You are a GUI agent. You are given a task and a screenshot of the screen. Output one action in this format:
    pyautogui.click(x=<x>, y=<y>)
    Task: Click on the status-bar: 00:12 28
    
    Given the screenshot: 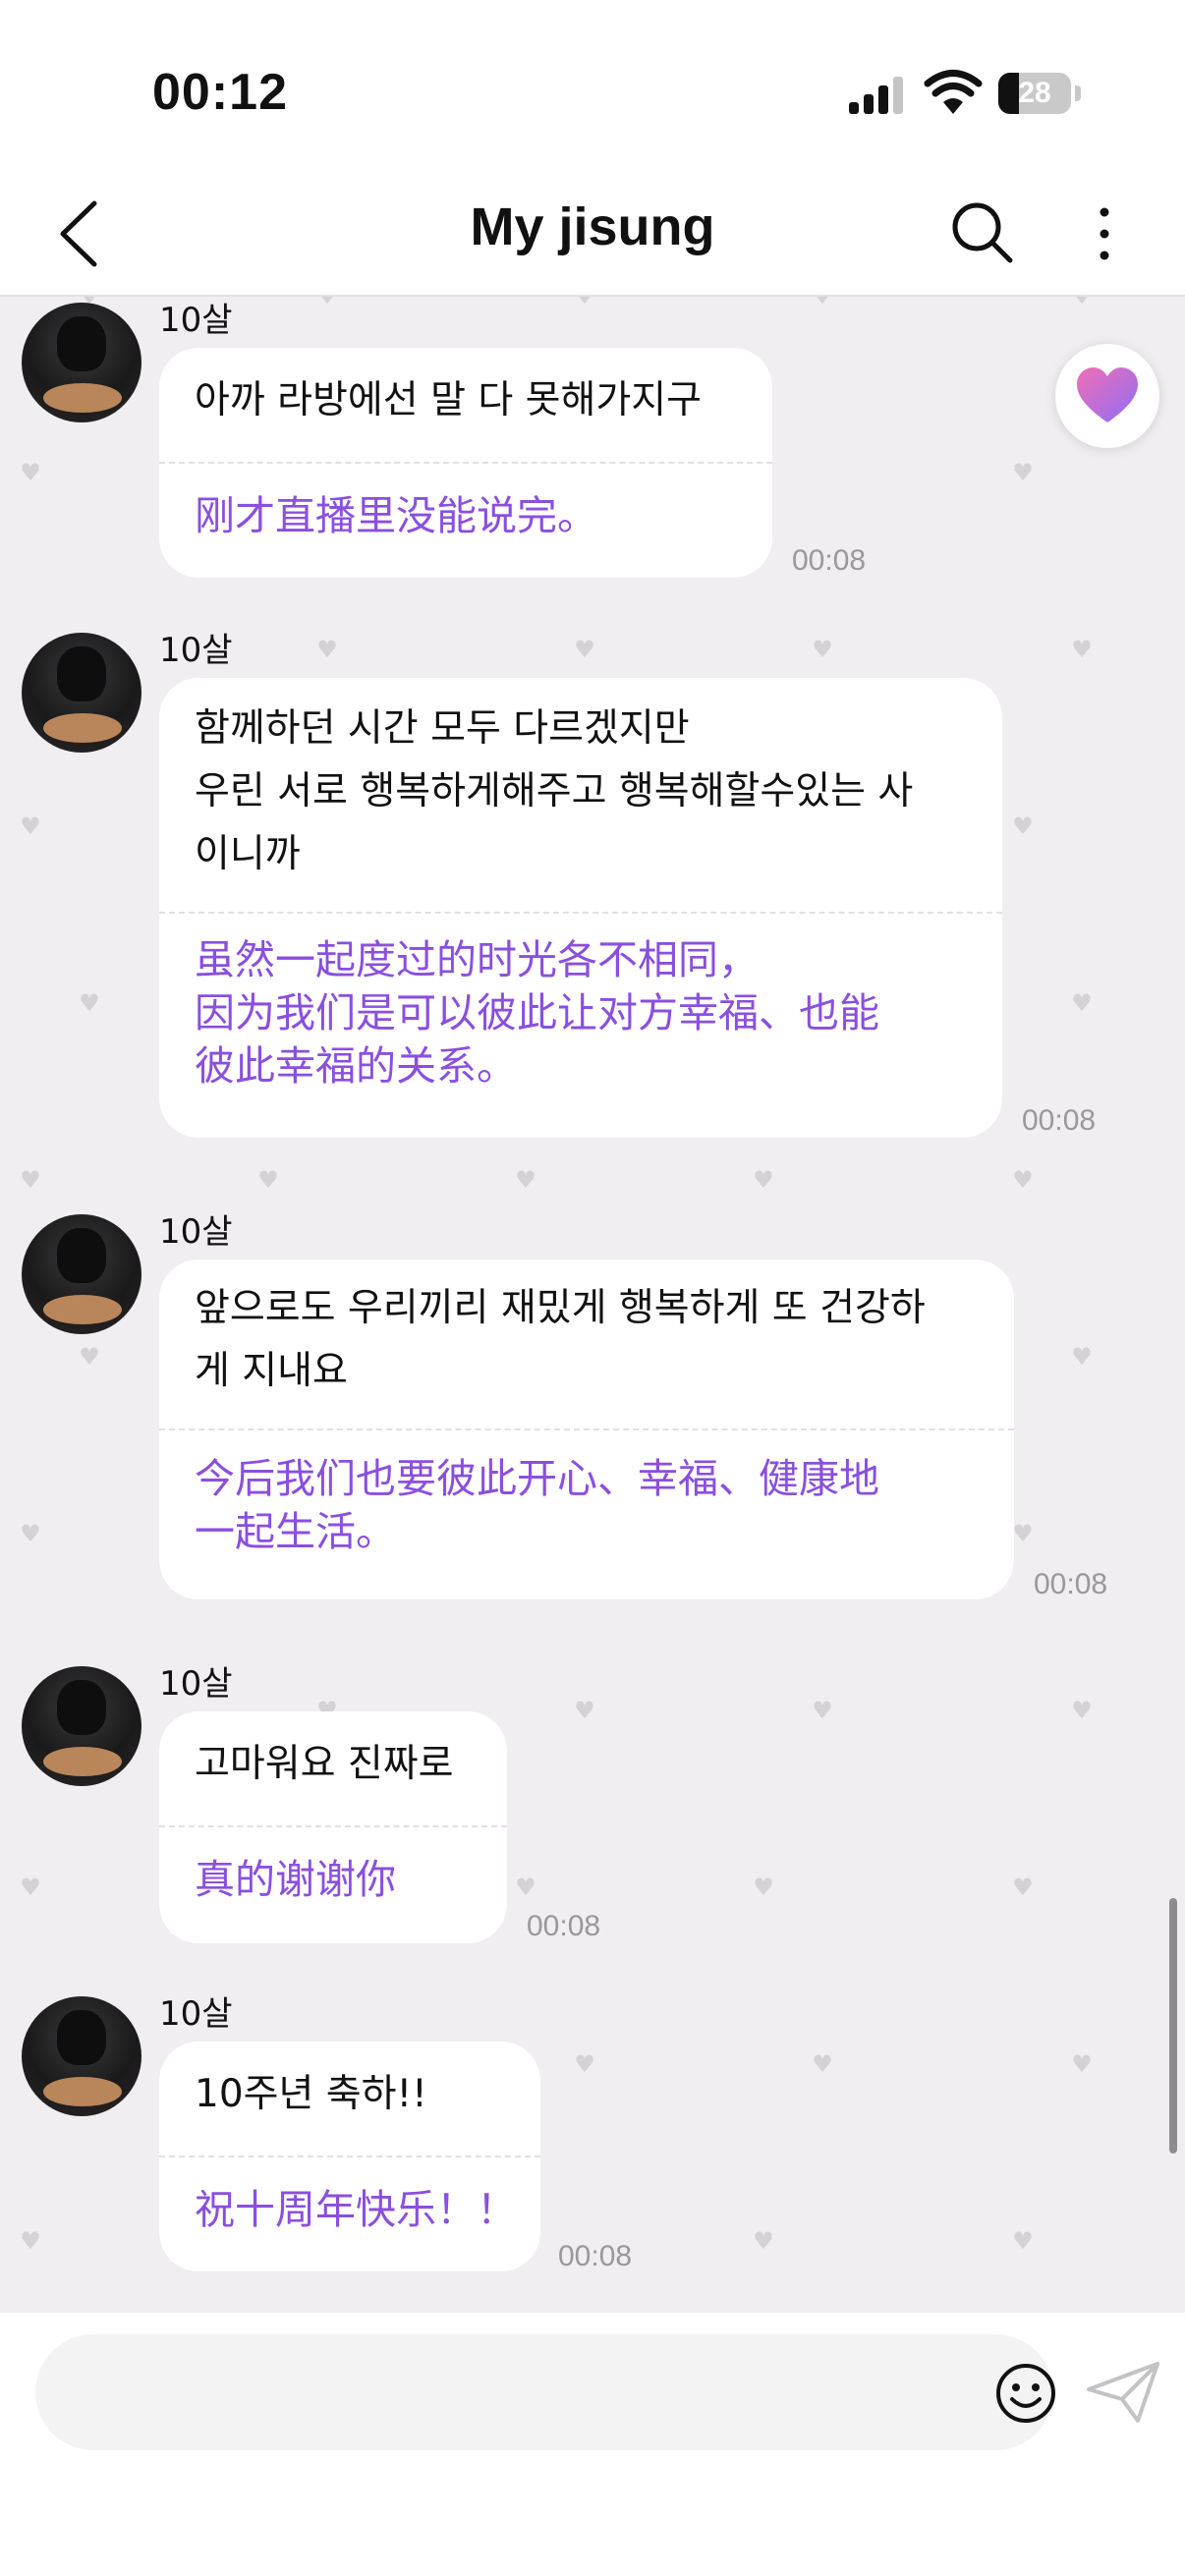 What is the action you would take?
    pyautogui.click(x=592, y=83)
    